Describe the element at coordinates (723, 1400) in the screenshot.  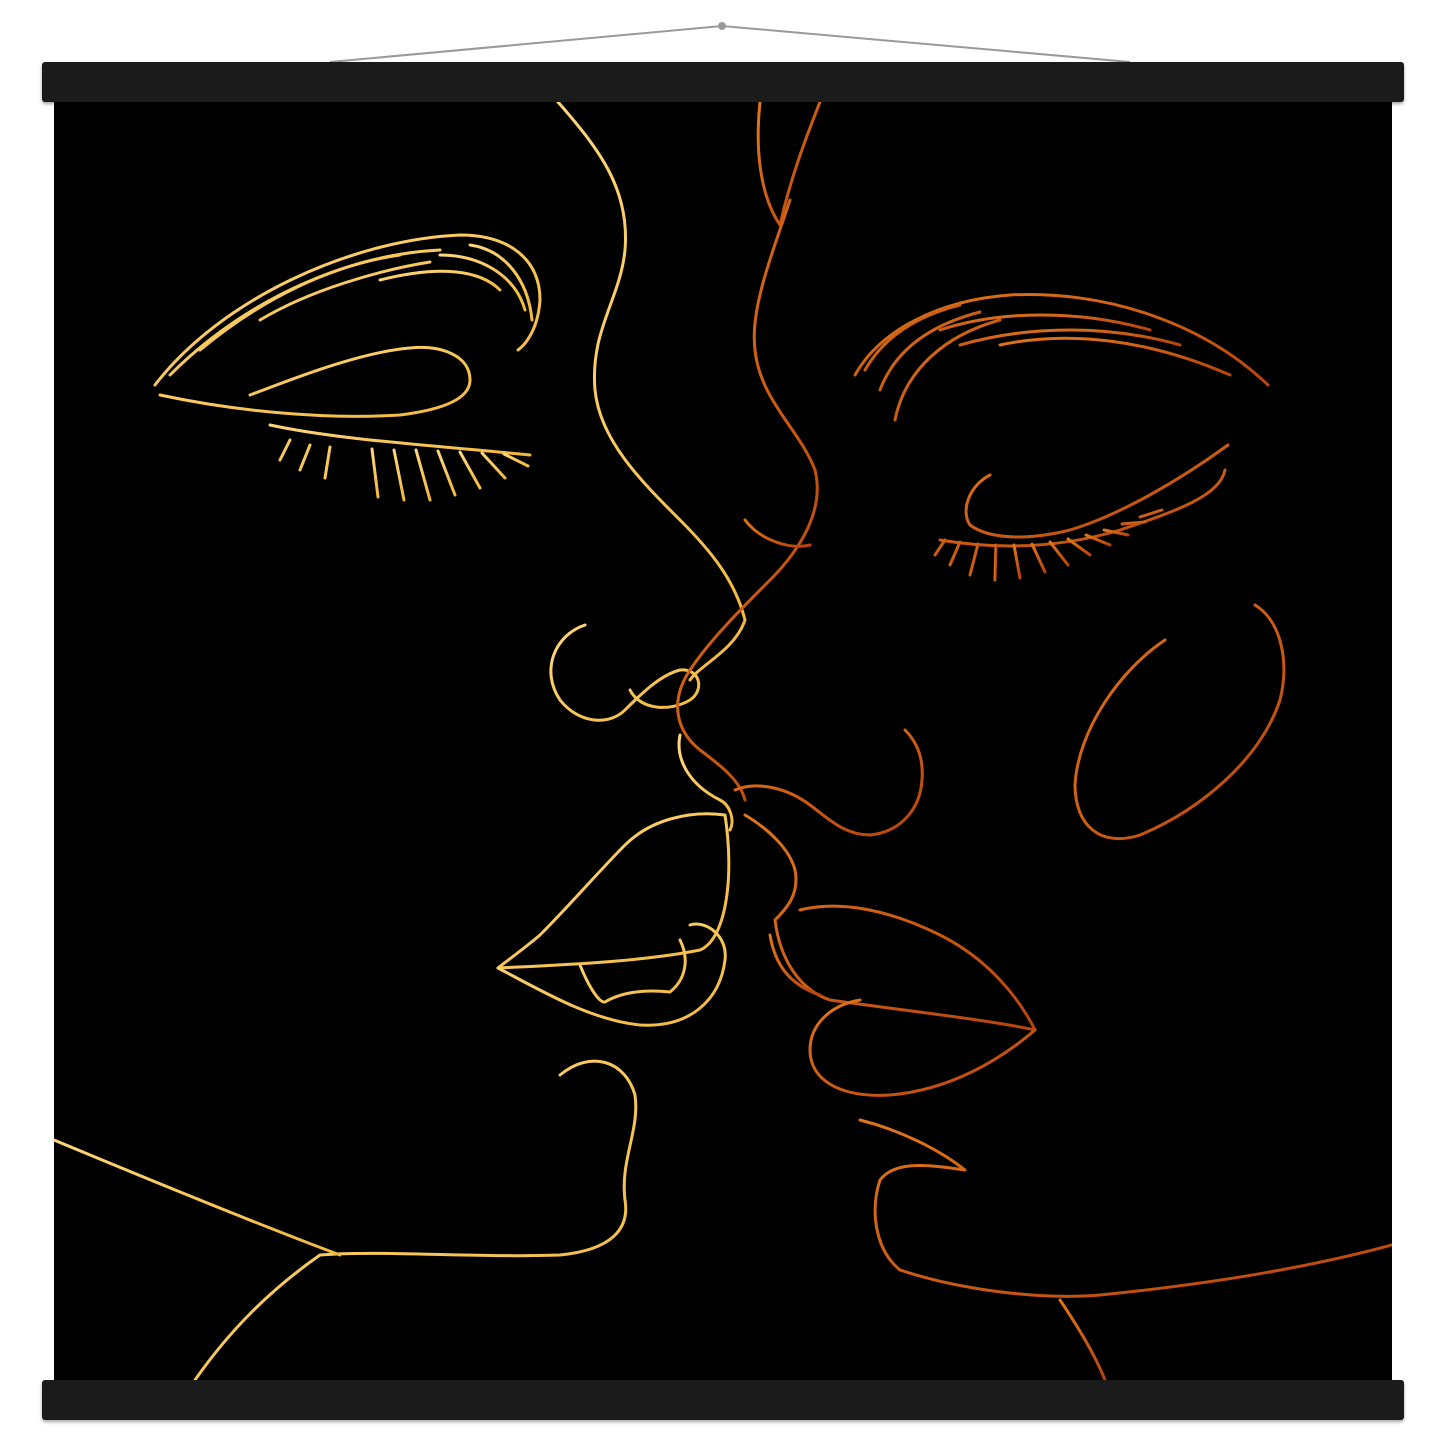
I see `bottom-hanger-bar` at that location.